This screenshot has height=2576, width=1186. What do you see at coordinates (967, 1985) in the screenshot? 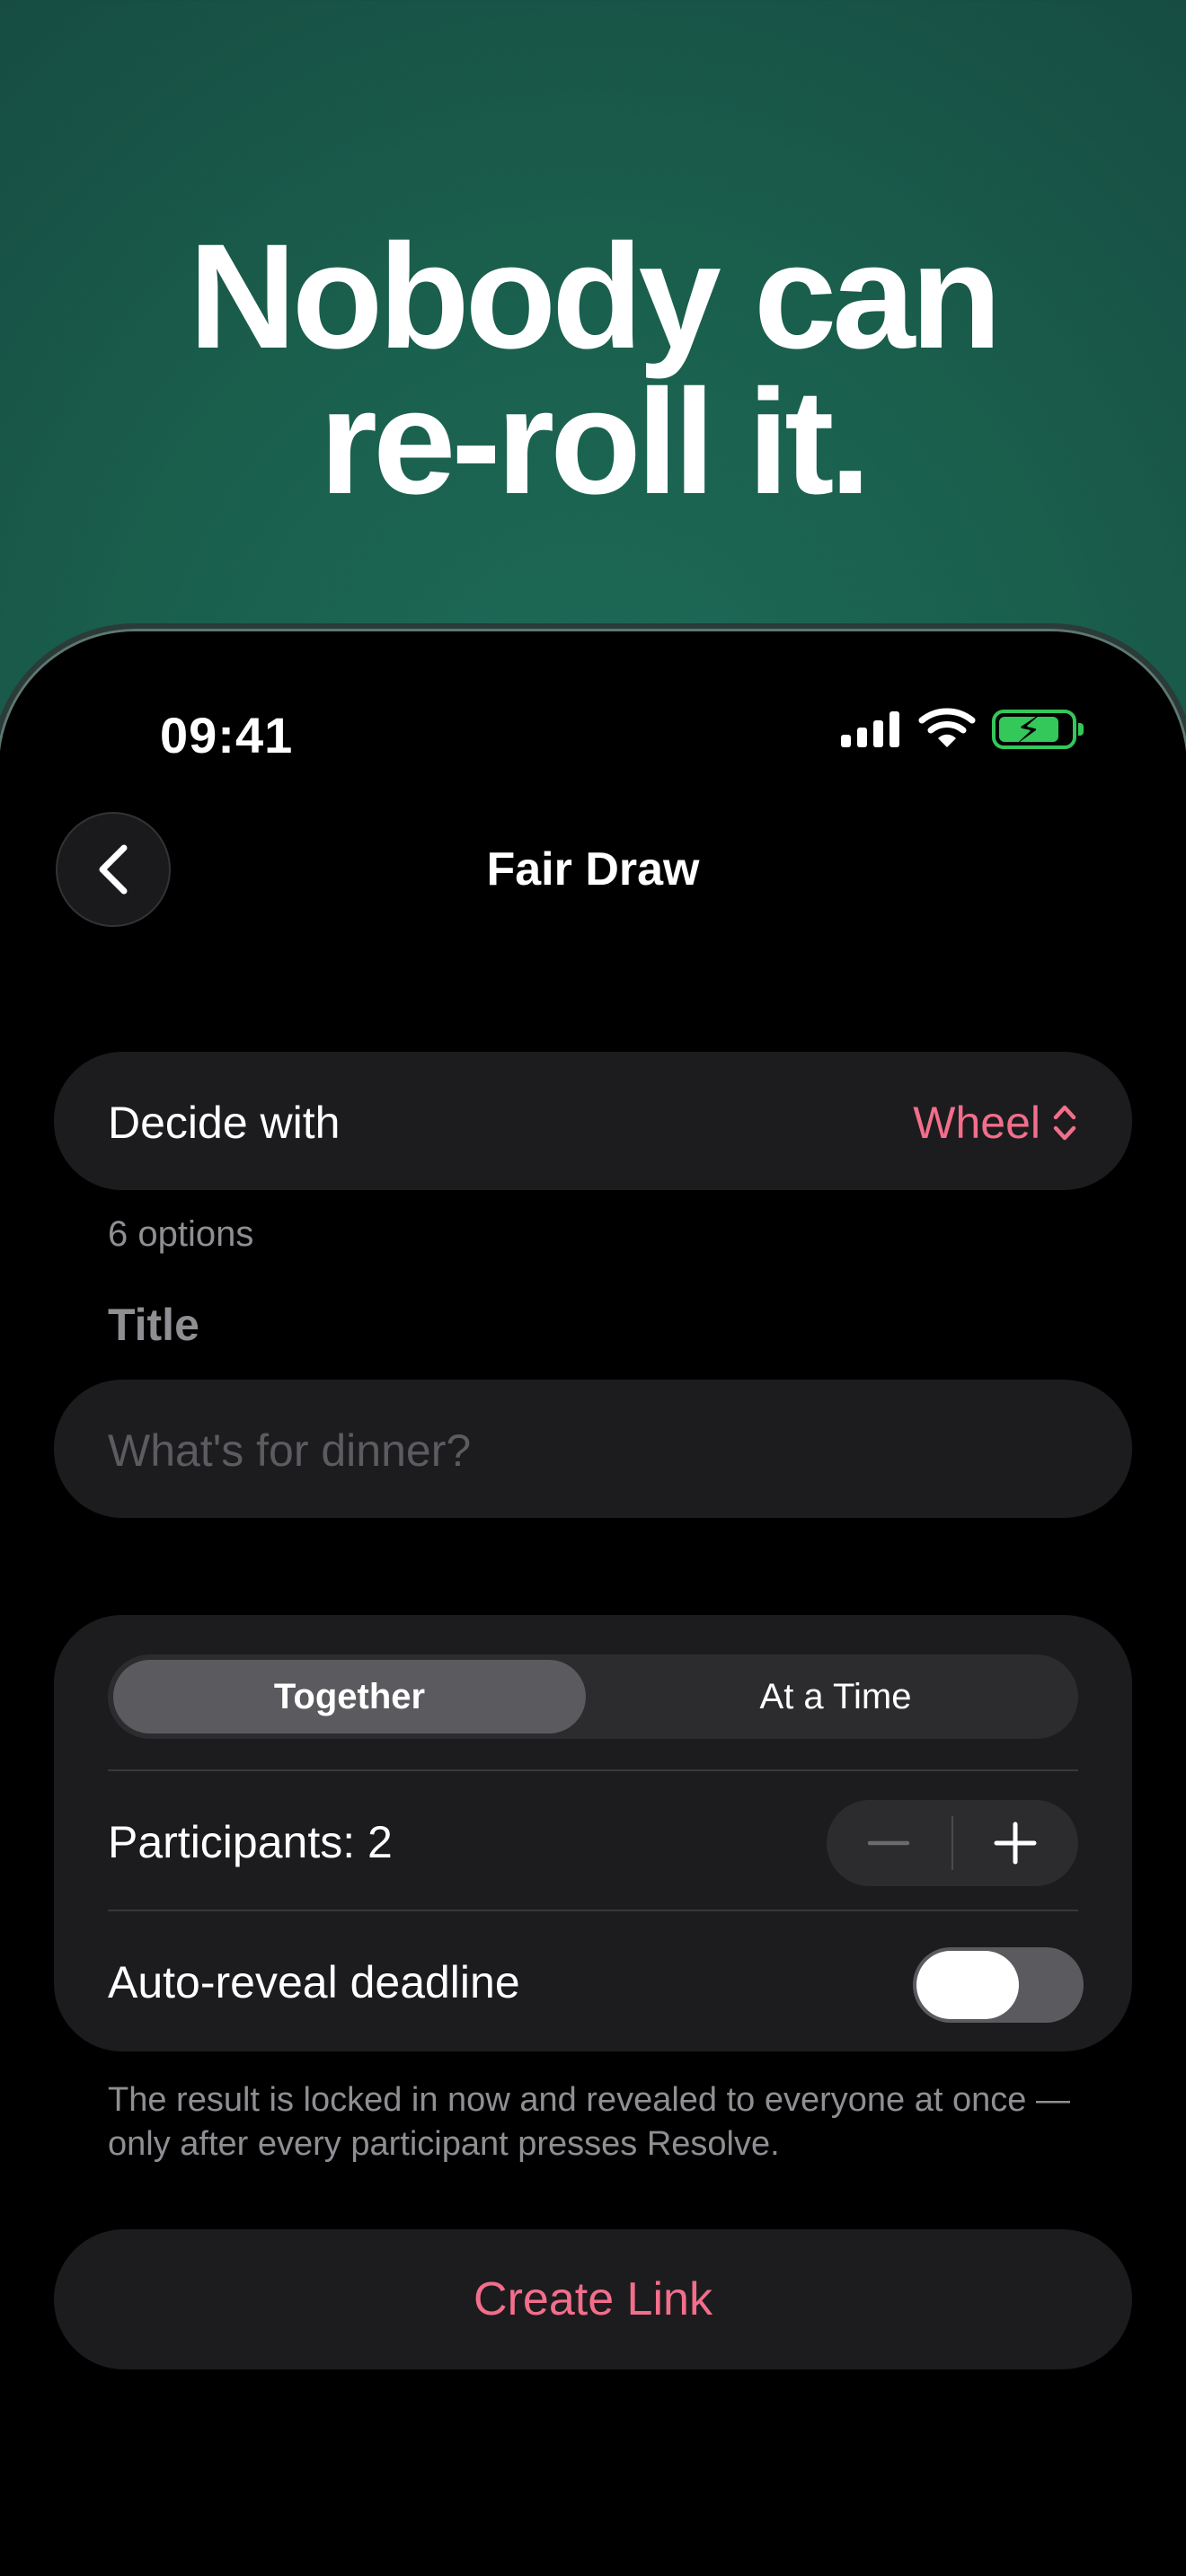
I see `toggle-knob` at bounding box center [967, 1985].